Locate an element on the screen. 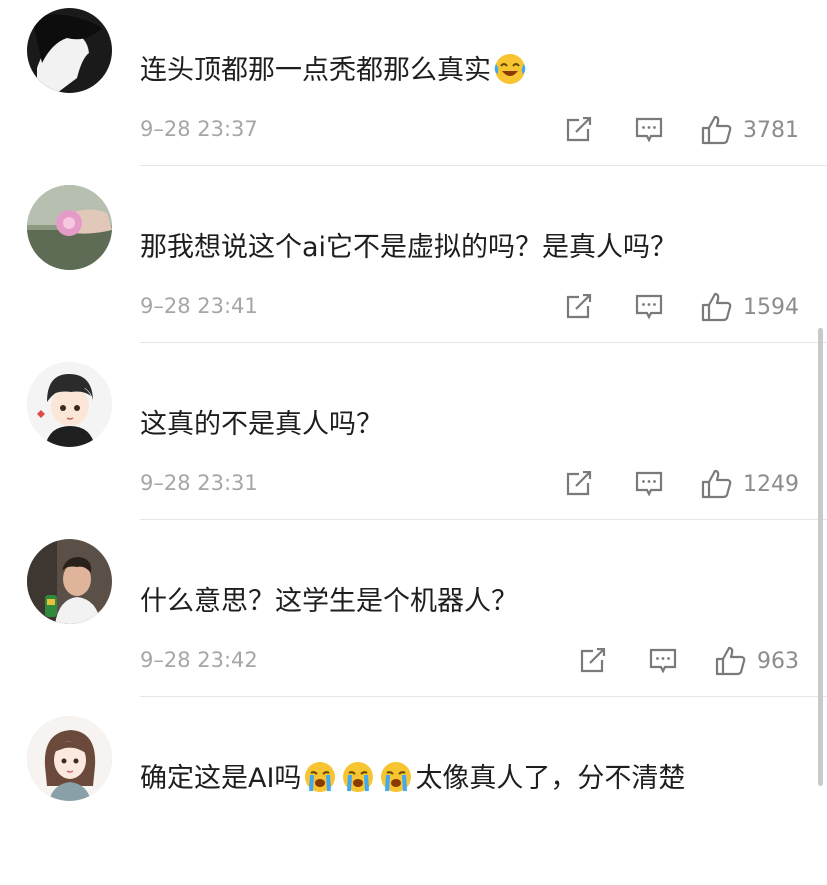 The width and height of the screenshot is (827, 885). comment-text: 连头顶都那一点秃都那么真实 is located at coordinates (334, 71).